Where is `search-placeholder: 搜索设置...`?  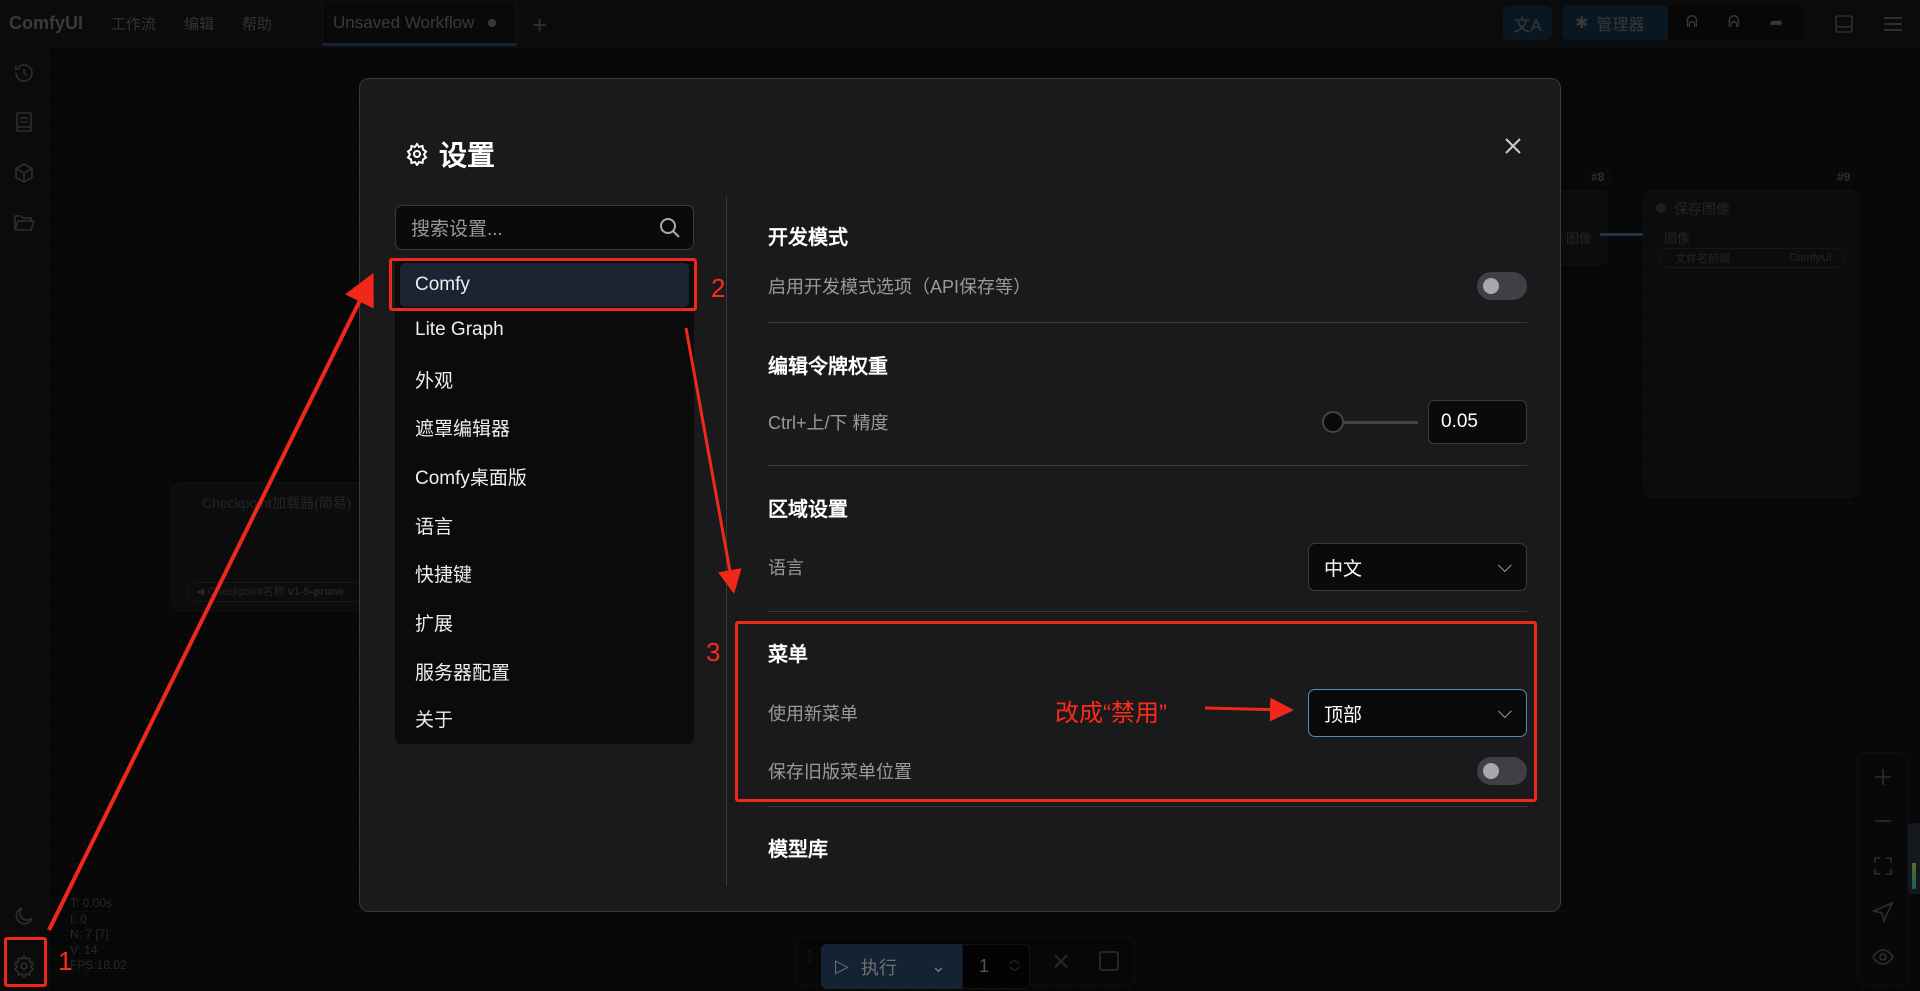 search-placeholder: 搜索设置... is located at coordinates (457, 229).